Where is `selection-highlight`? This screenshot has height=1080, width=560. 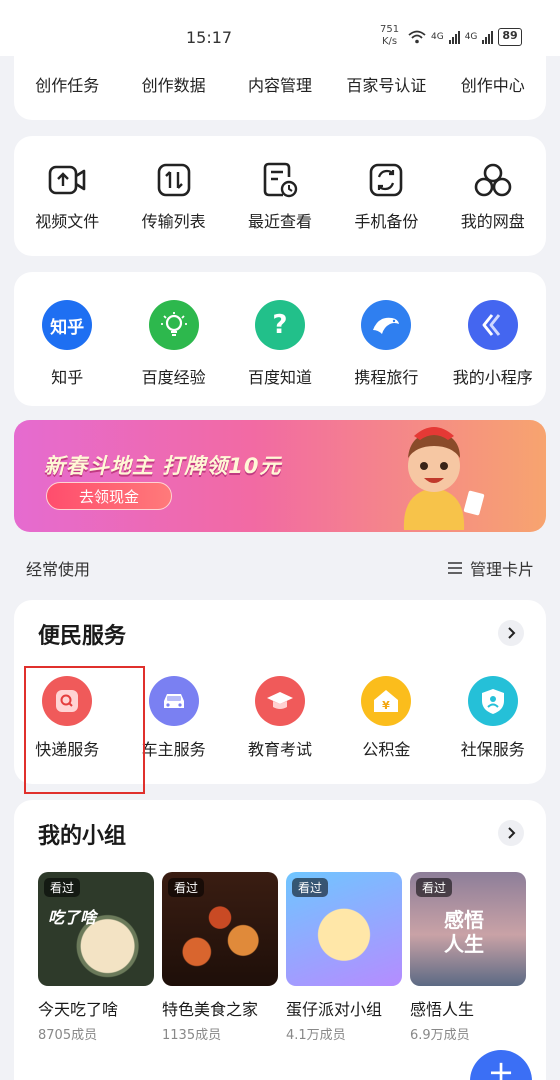 selection-highlight is located at coordinates (84, 730).